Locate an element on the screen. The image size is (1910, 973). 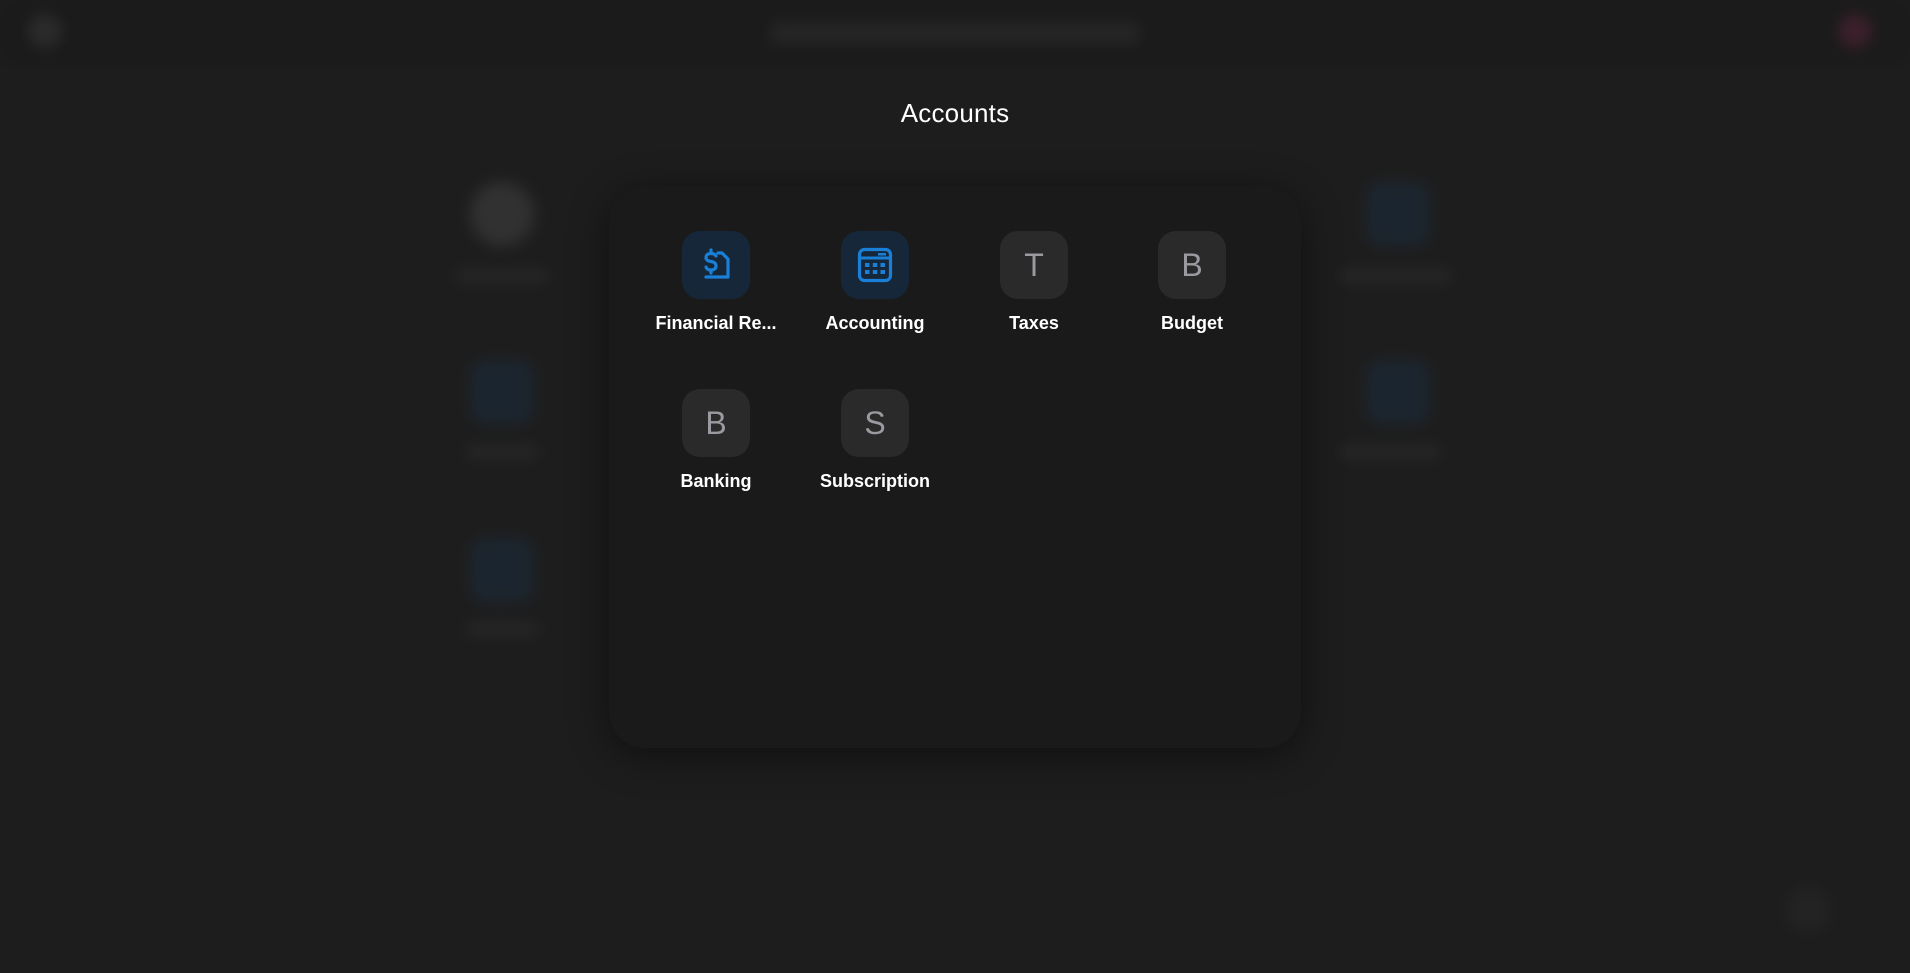
app-letter: S is located at coordinates (875, 422).